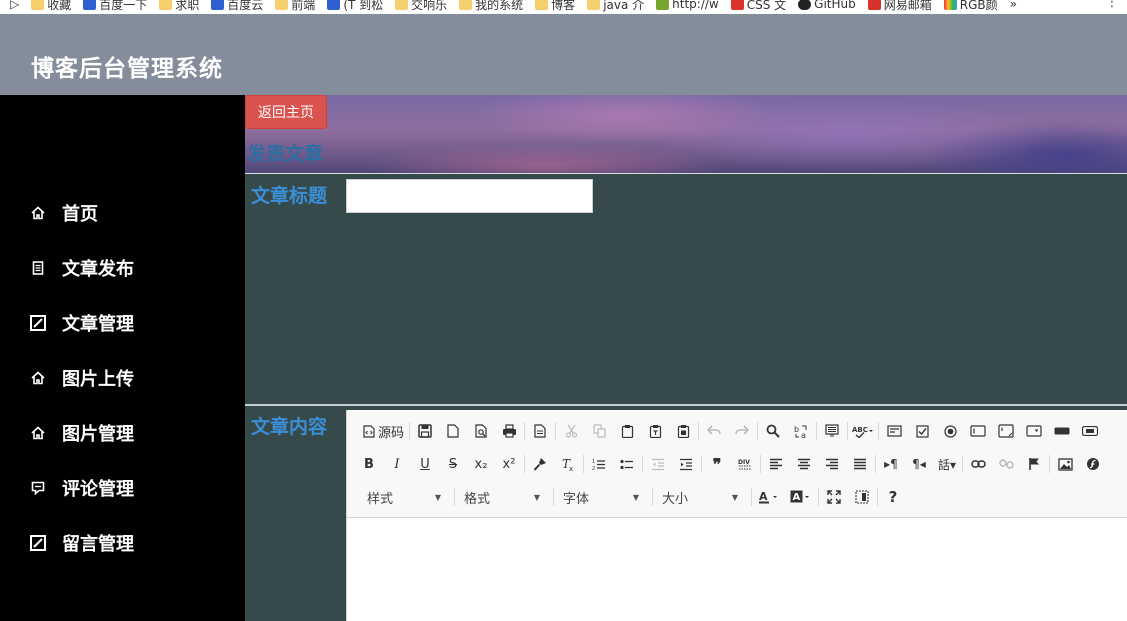 This screenshot has width=1127, height=621. I want to click on bookmark-item: 百度一下, so click(115, 6).